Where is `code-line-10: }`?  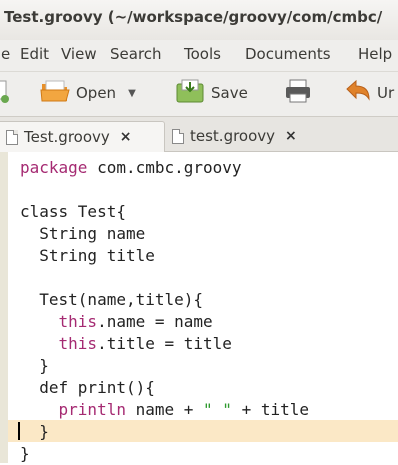
code-line-10: } is located at coordinates (34, 365).